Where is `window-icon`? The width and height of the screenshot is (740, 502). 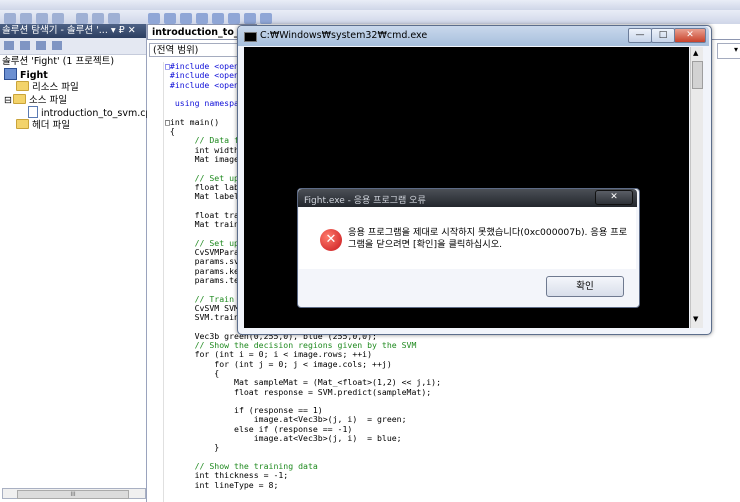
window-icon is located at coordinates (154, 18).